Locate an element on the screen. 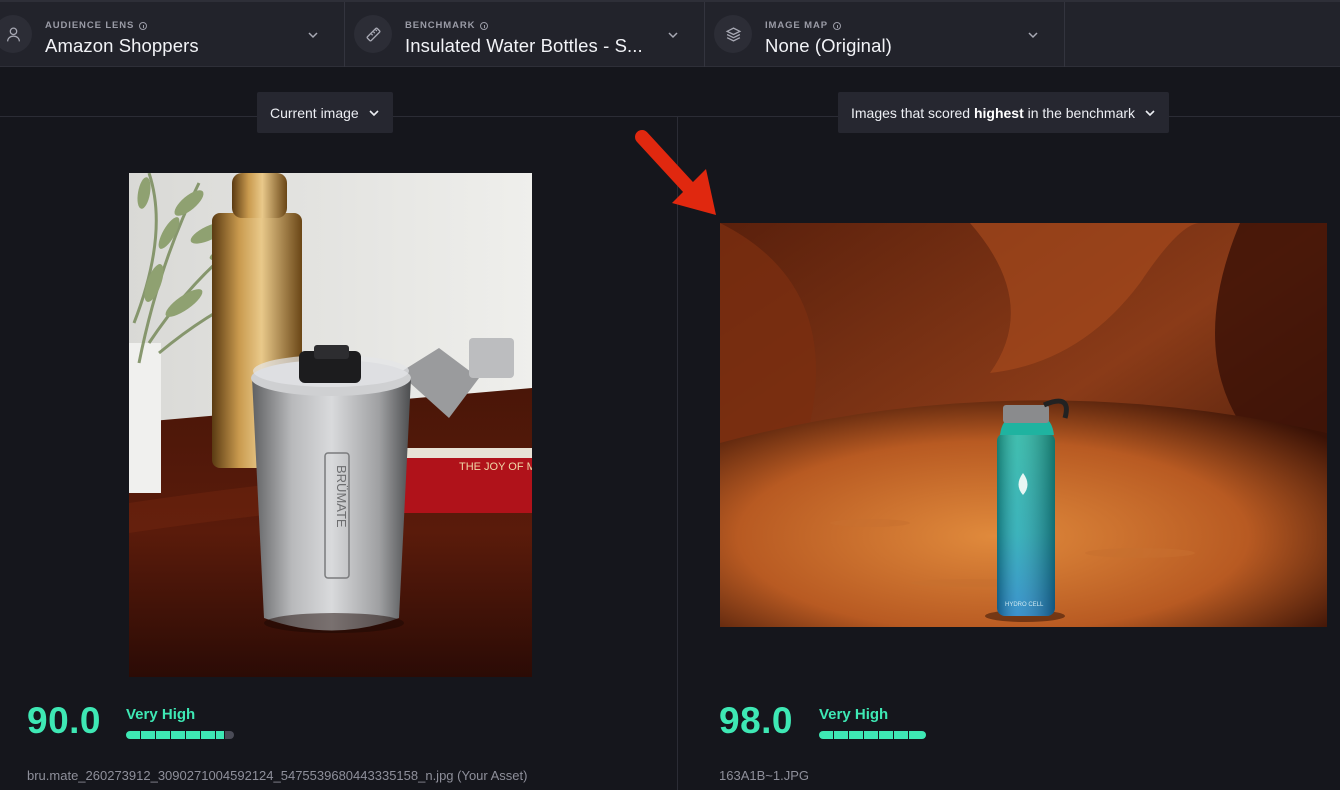 This screenshot has height=790, width=1340. image-map-selector: IMAGE MAP None (Original) is located at coordinates (885, 34).